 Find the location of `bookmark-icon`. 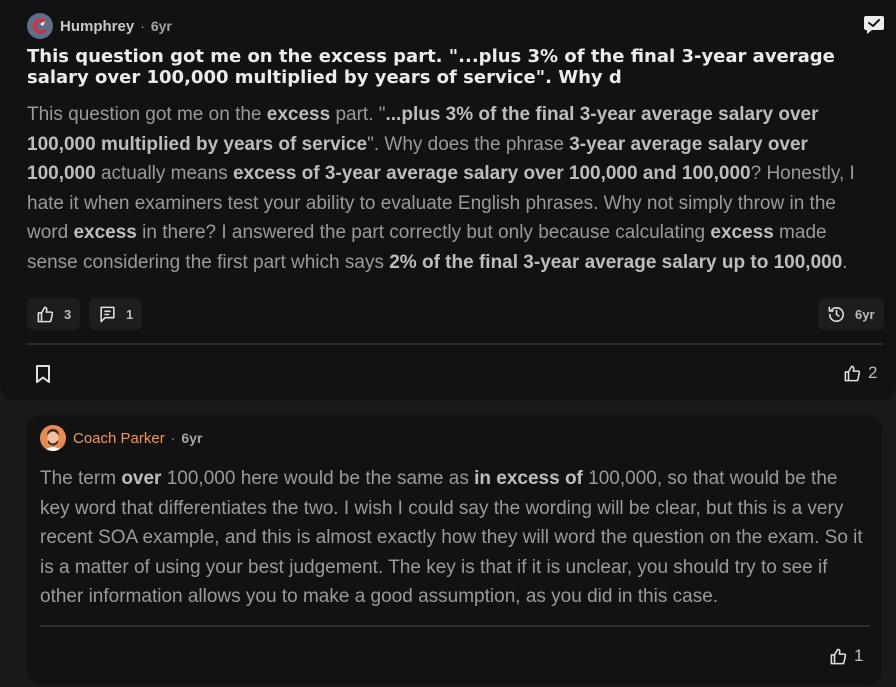

bookmark-icon is located at coordinates (43, 374).